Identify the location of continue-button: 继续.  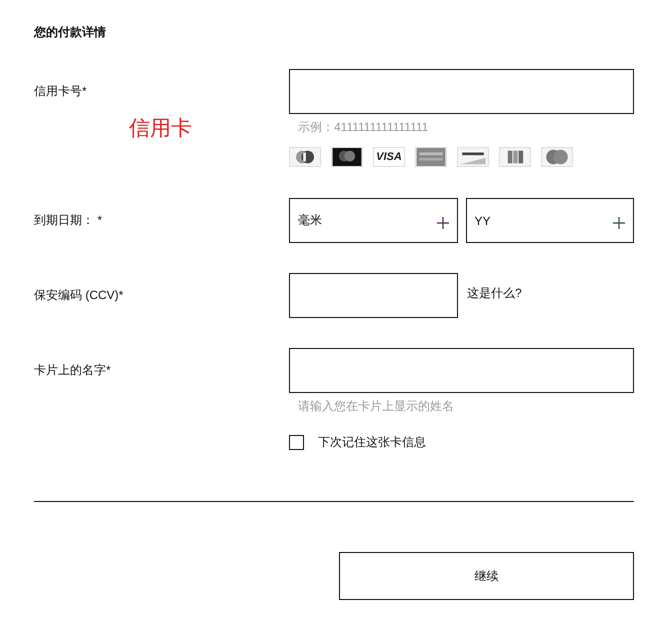
(486, 576).